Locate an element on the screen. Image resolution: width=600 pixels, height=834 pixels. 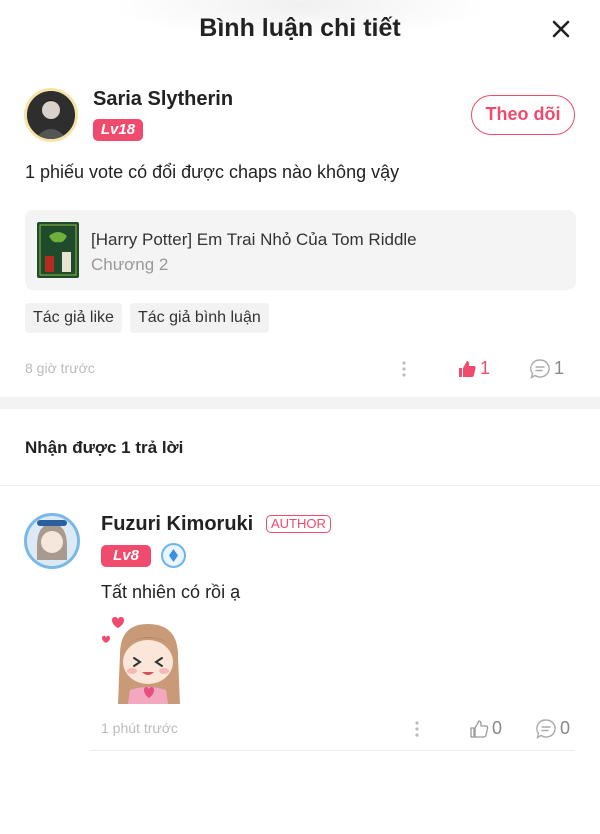
reply-count: 1 is located at coordinates (559, 368).